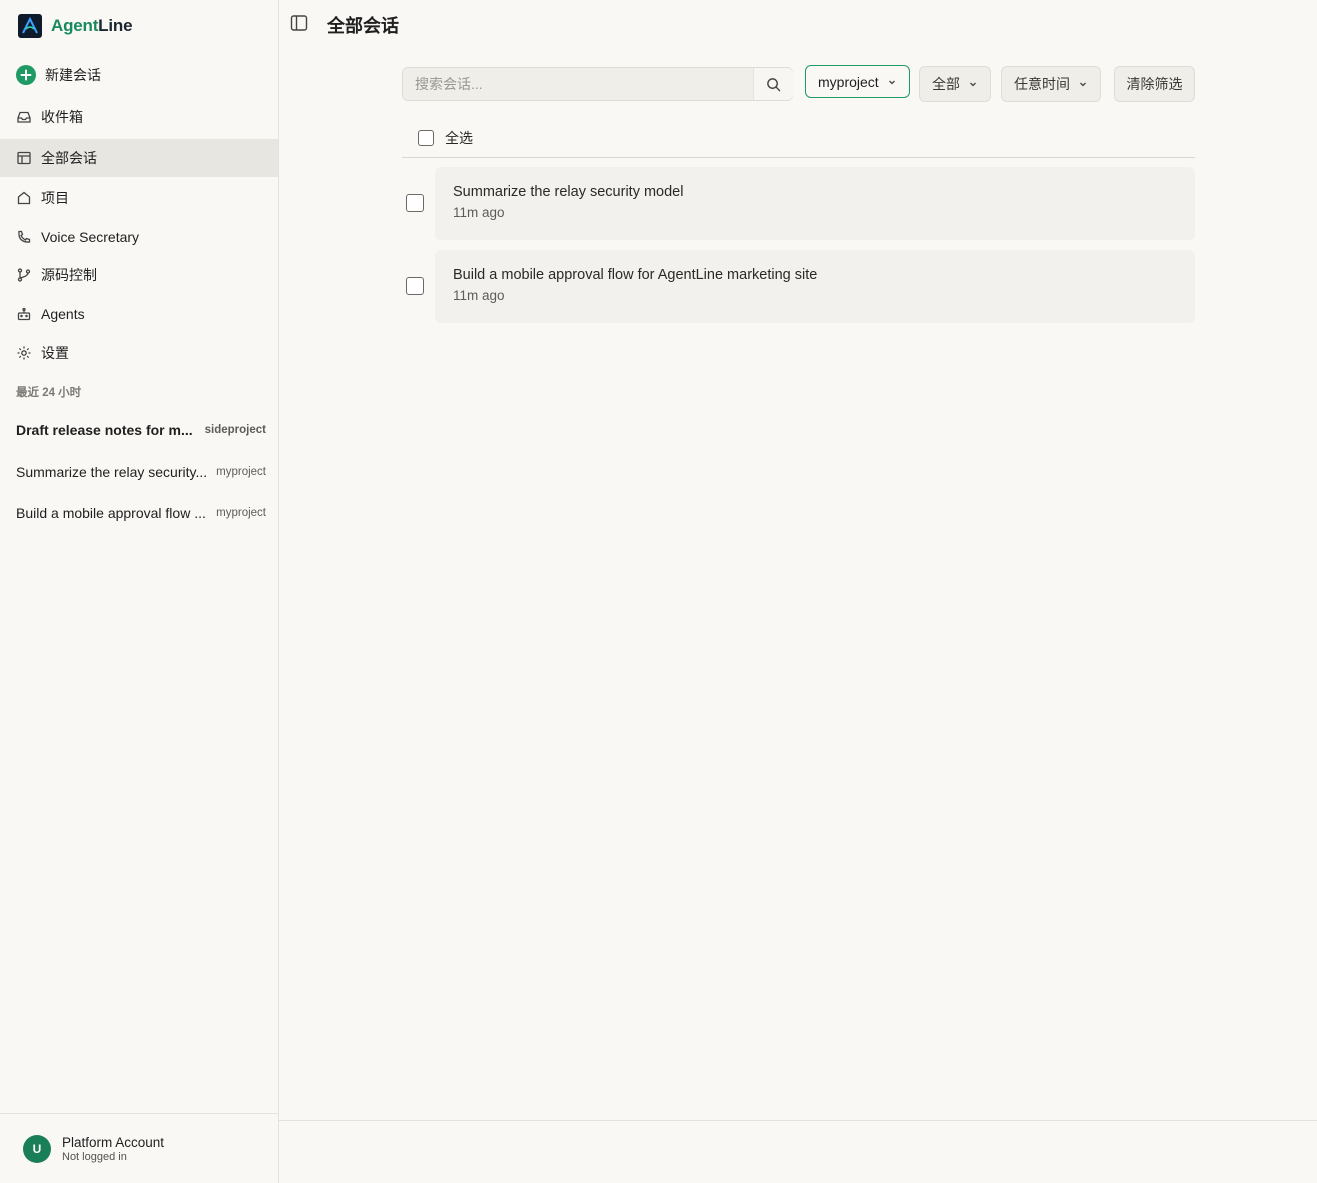 The width and height of the screenshot is (1317, 1183). I want to click on sidebar-item-agents: Agents, so click(139, 314).